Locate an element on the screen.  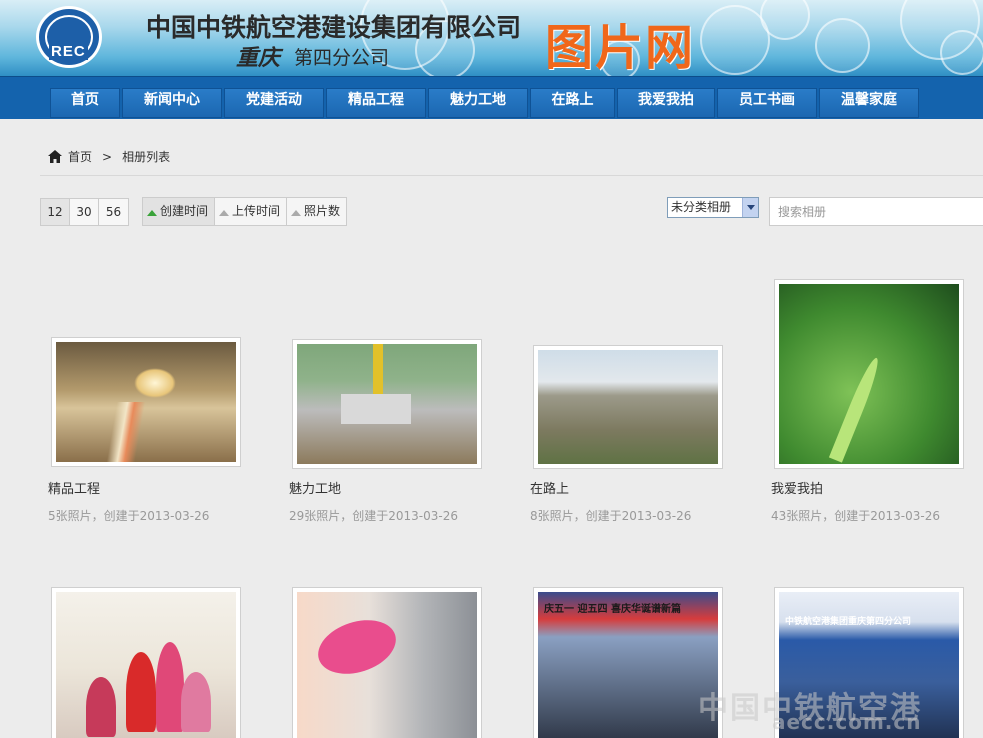
album-photo-tunnel is located at coordinates (146, 402).